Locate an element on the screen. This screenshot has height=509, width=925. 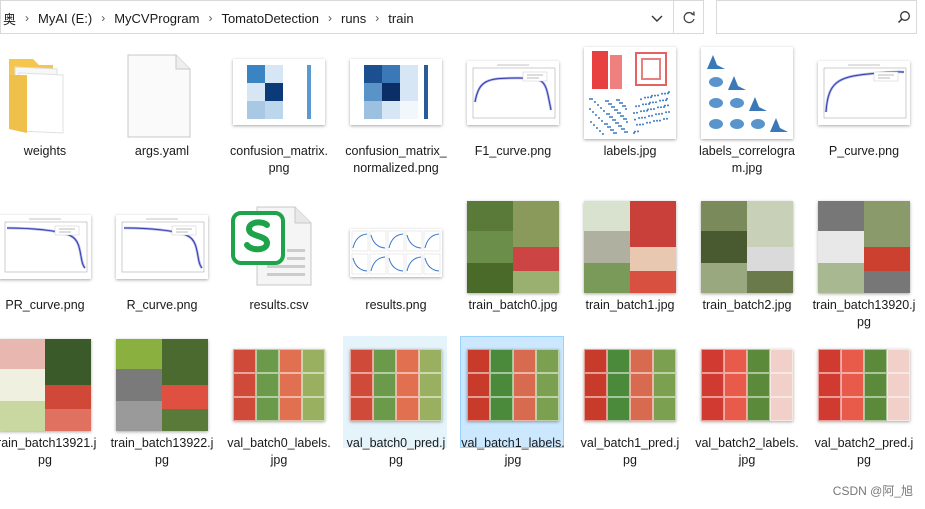
breadcrumb-item: MyAI (E:) is located at coordinates (65, 18).